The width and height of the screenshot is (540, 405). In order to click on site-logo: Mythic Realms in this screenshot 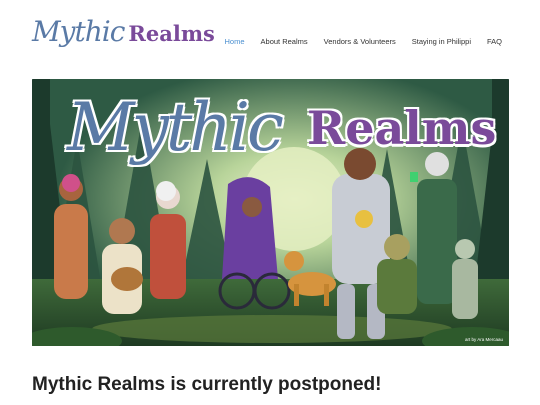, I will do `click(123, 28)`.